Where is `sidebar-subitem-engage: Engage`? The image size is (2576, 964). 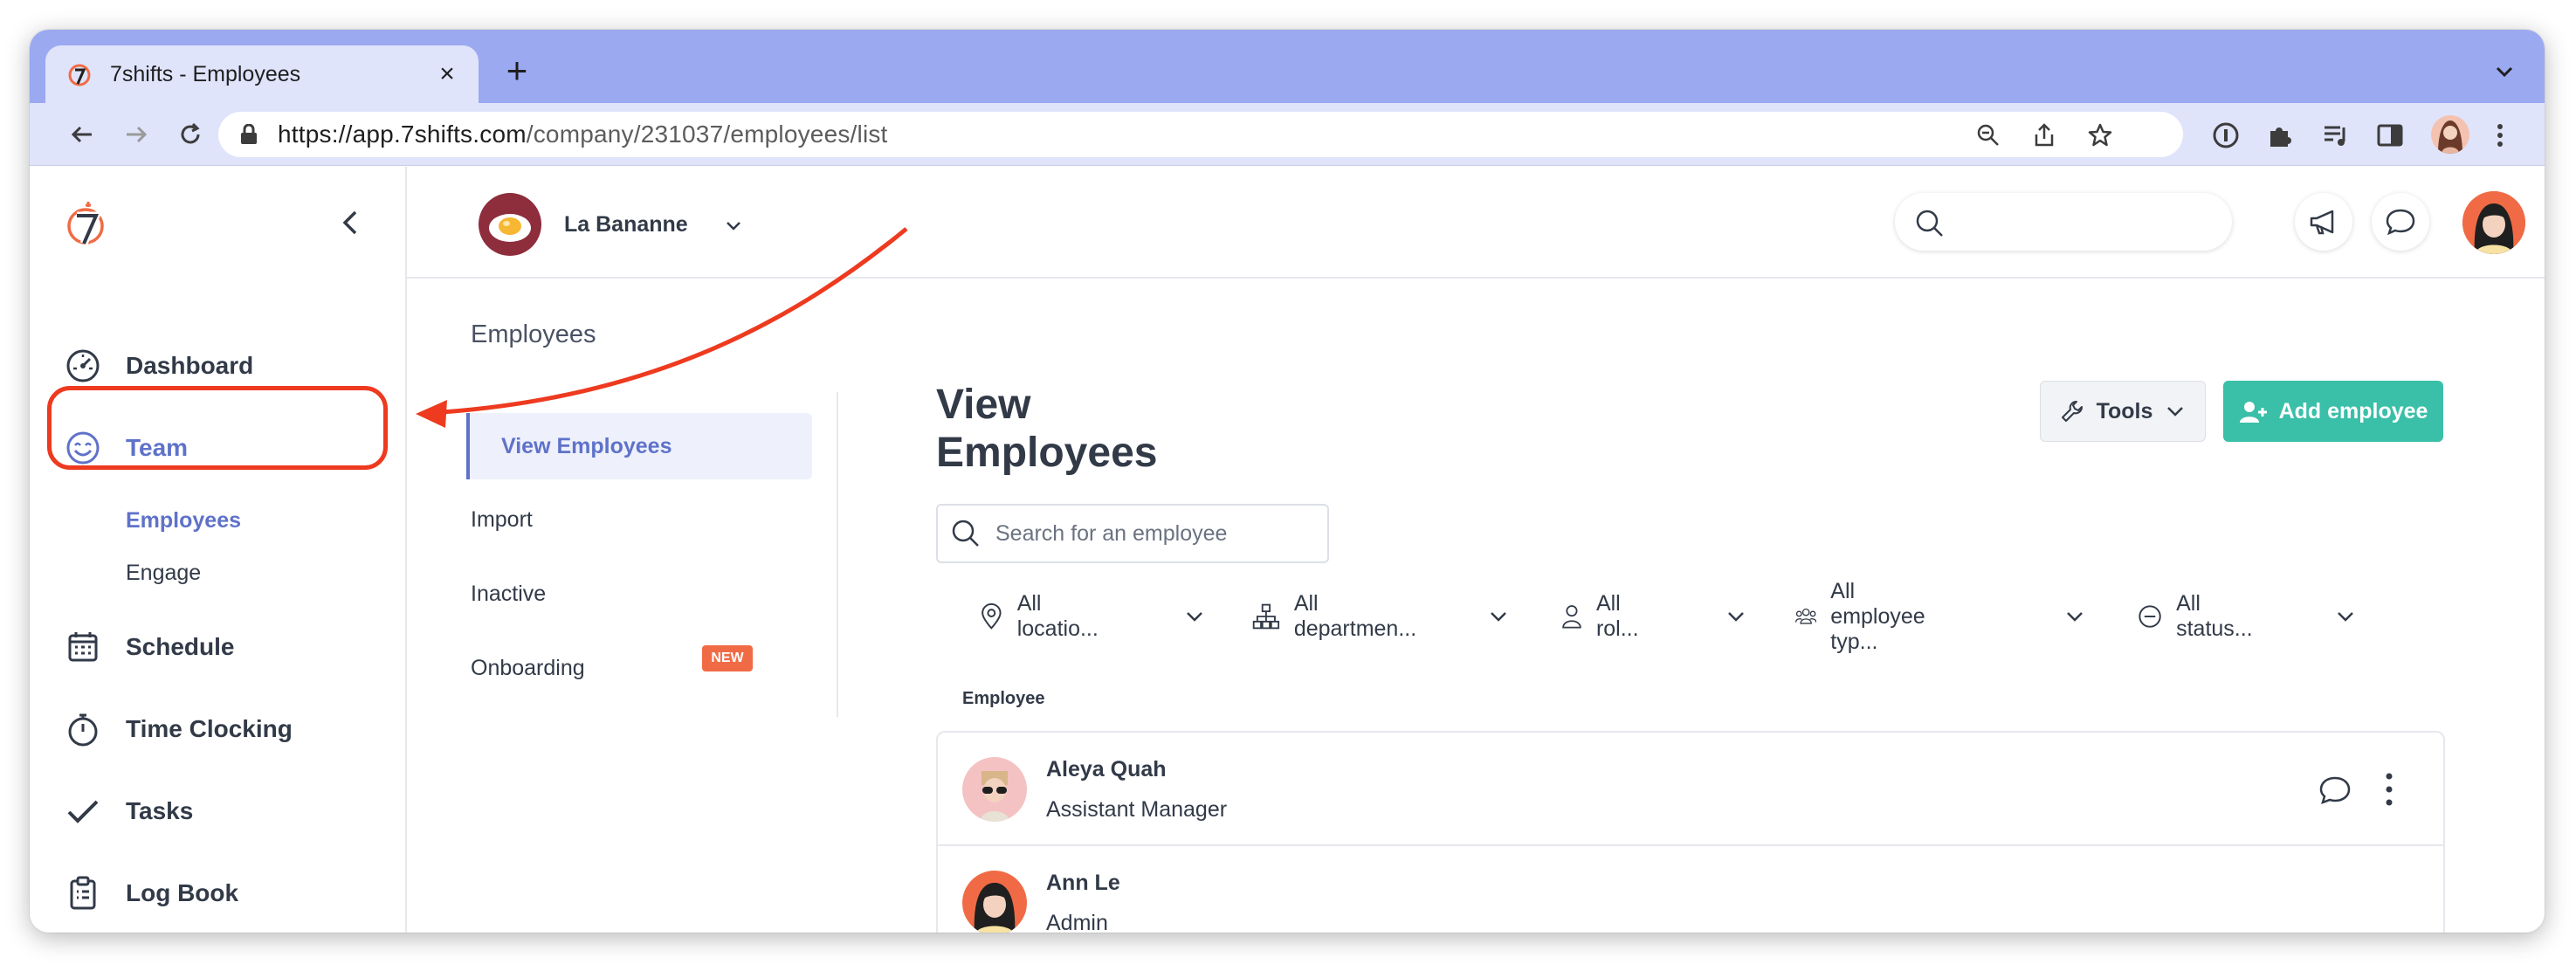
sidebar-subitem-engage: Engage is located at coordinates (163, 573).